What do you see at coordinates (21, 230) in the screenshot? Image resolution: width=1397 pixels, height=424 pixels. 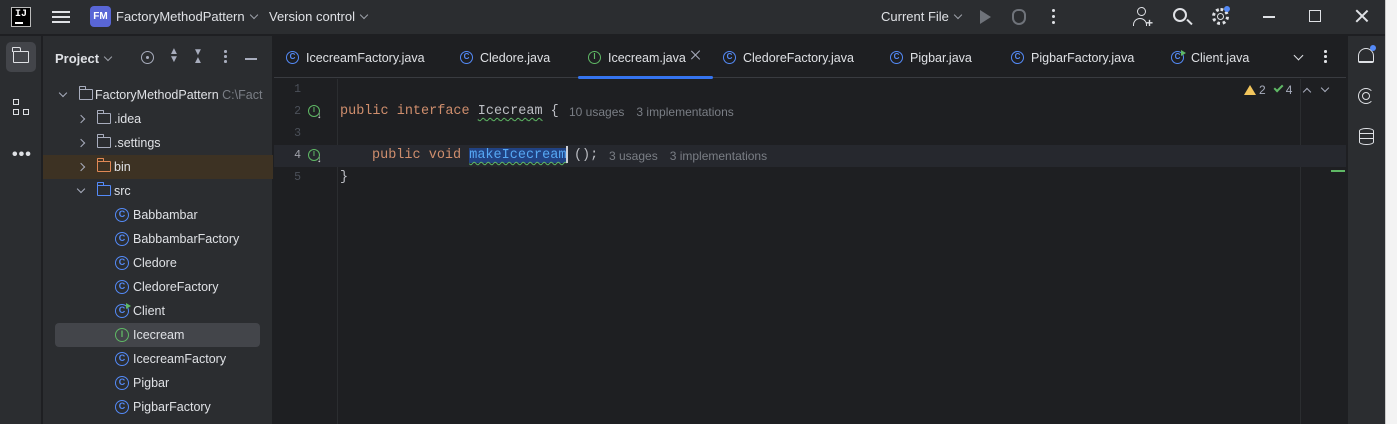 I see `left-tool-stripe: •••` at bounding box center [21, 230].